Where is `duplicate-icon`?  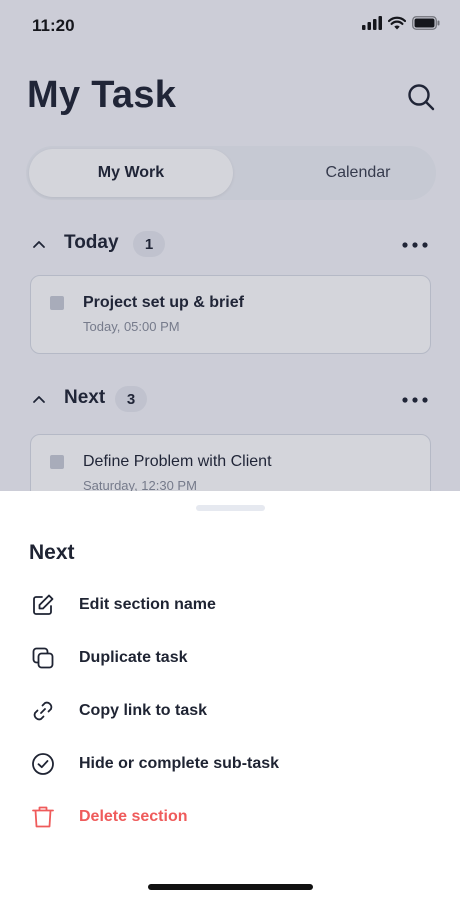 duplicate-icon is located at coordinates (43, 658).